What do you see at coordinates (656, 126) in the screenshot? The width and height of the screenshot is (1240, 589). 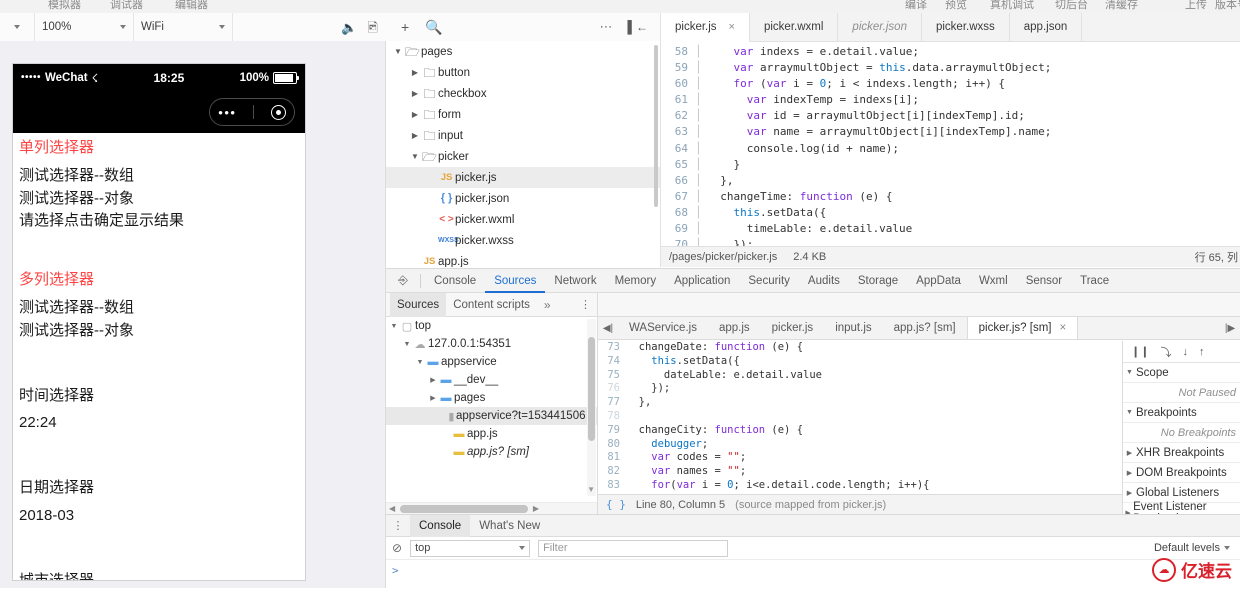 I see `file-tree-scrollbar` at bounding box center [656, 126].